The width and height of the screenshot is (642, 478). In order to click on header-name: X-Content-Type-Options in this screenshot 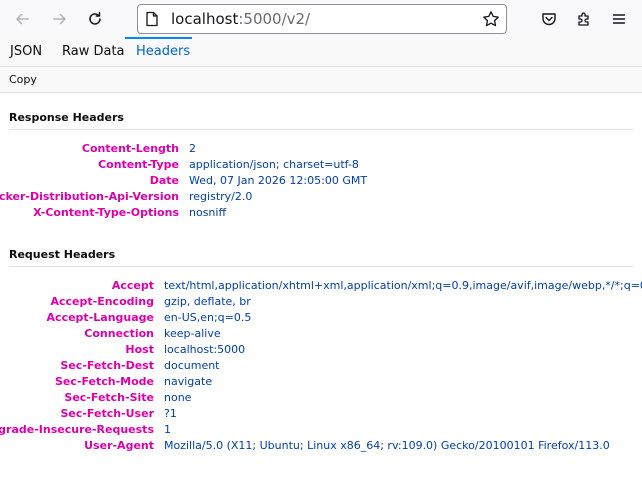, I will do `click(106, 212)`.